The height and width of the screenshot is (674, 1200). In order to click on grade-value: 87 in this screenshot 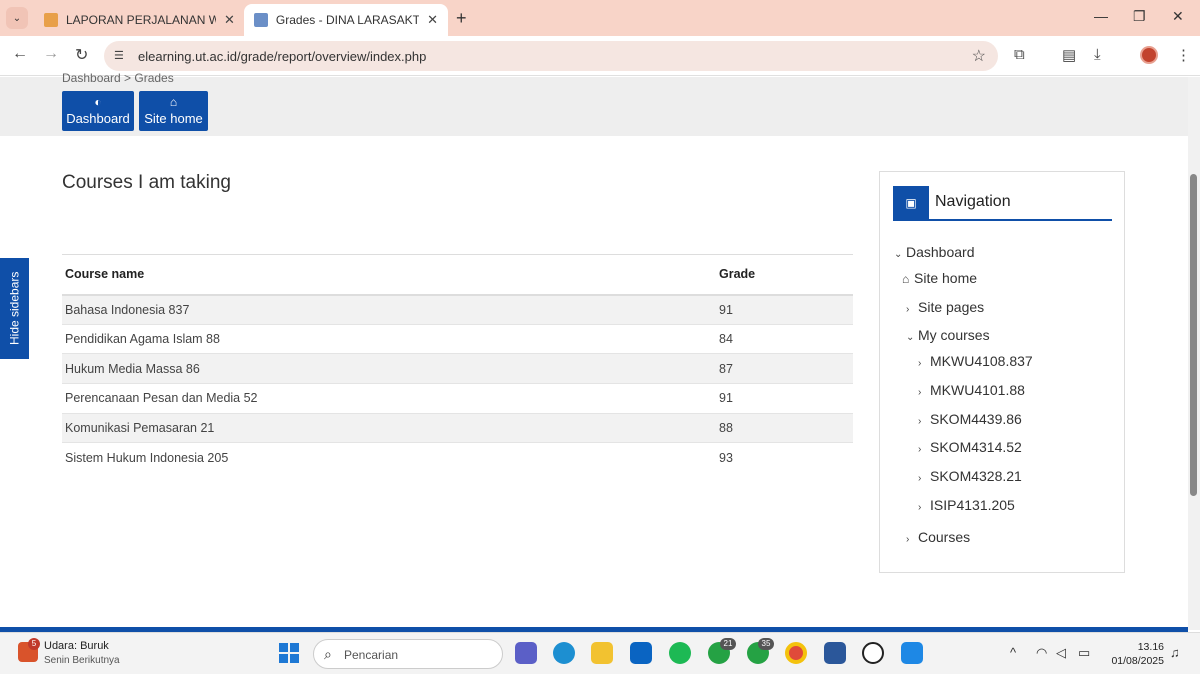, I will do `click(784, 369)`.